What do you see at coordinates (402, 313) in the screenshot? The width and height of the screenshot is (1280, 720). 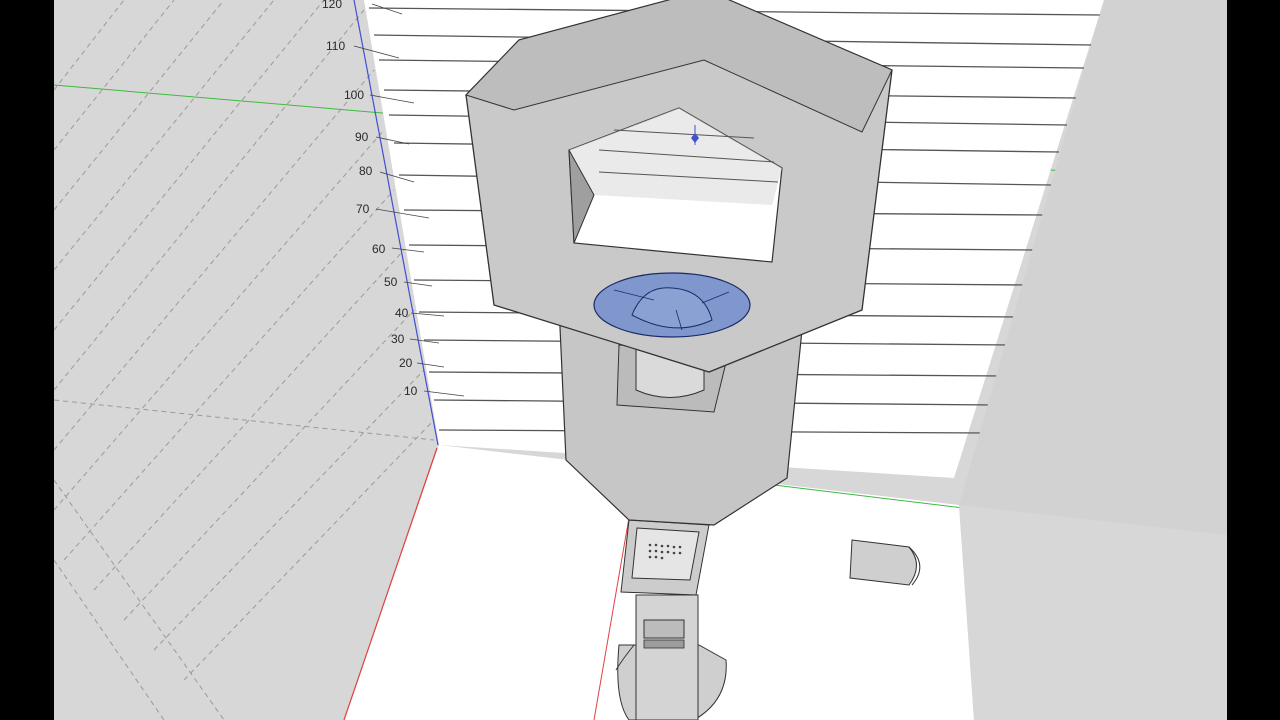 I see `scale-label: 40` at bounding box center [402, 313].